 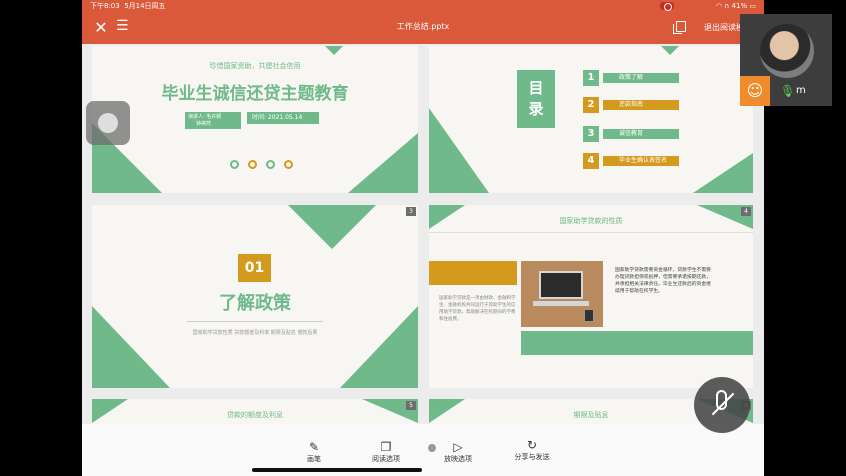 I want to click on slide-number: 4, so click(x=746, y=211).